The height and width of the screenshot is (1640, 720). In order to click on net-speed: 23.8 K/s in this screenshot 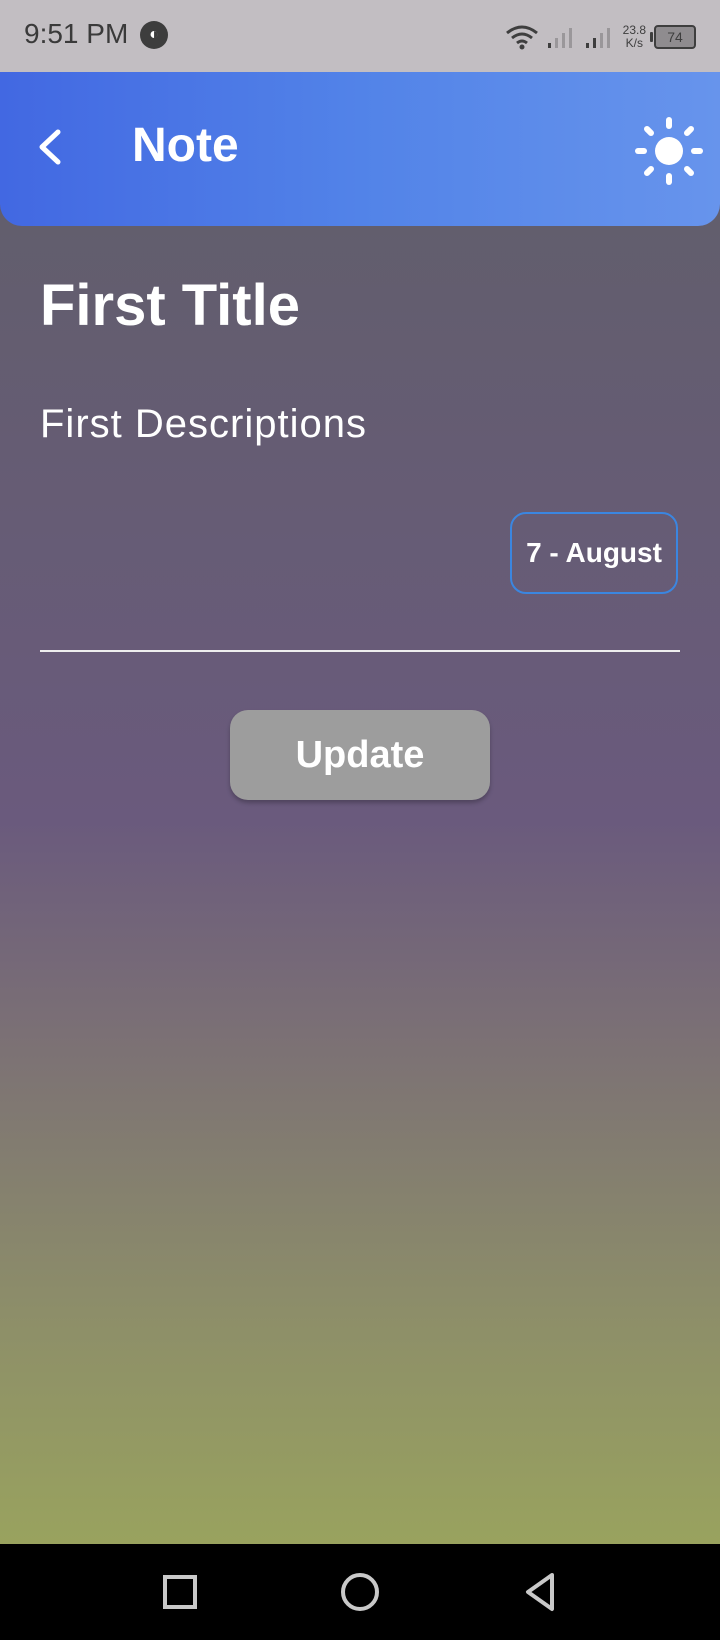, I will do `click(634, 37)`.